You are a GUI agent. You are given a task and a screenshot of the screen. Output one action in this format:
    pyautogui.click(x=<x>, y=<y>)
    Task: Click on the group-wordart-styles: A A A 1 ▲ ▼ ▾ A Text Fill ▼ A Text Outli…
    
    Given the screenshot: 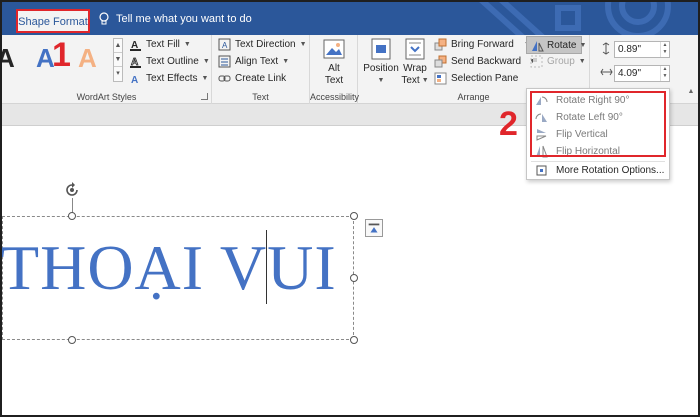 What is the action you would take?
    pyautogui.click(x=107, y=69)
    